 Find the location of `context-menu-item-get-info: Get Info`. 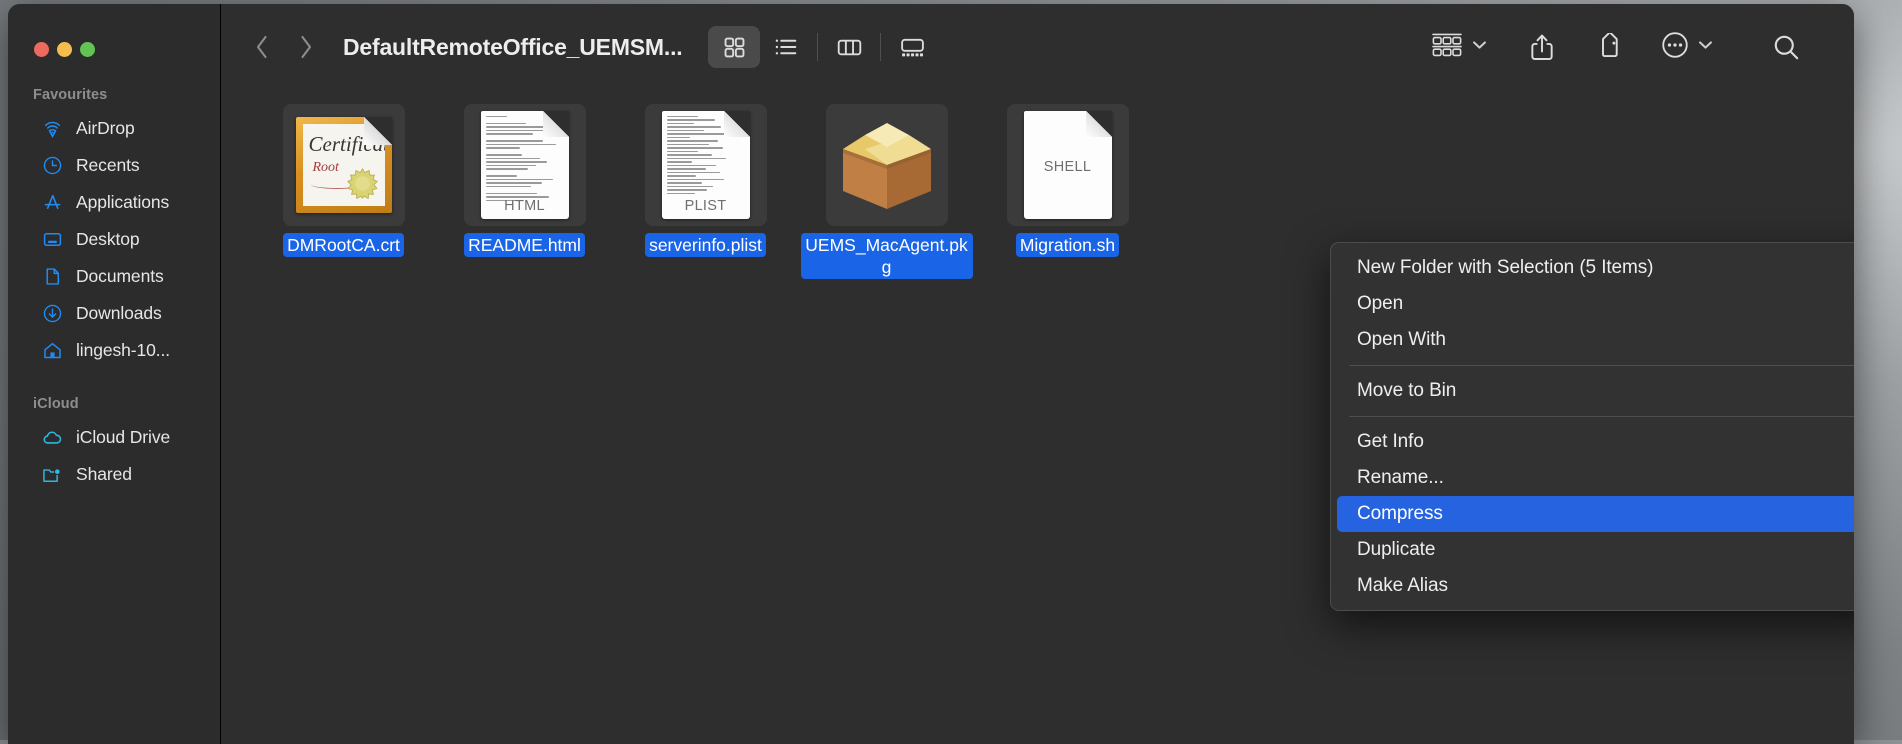

context-menu-item-get-info: Get Info is located at coordinates (1595, 442).